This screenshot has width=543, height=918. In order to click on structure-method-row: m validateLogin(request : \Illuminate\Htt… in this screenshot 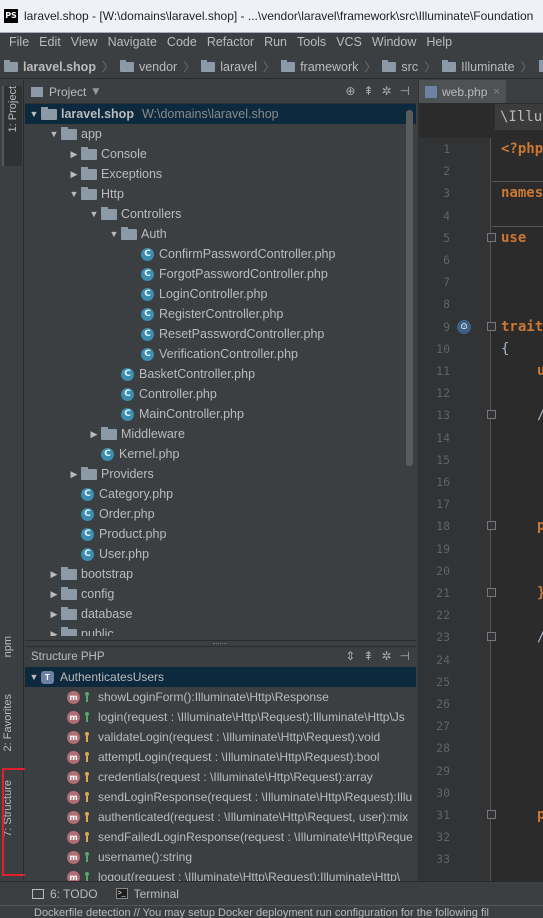, I will do `click(220, 737)`.